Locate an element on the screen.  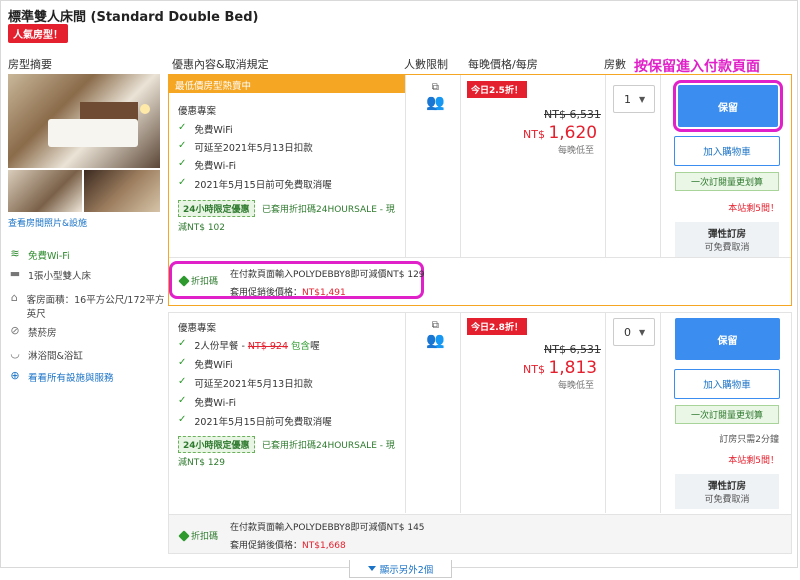
view-photos-link: 查看房間照片&設施 is located at coordinates (47, 222).